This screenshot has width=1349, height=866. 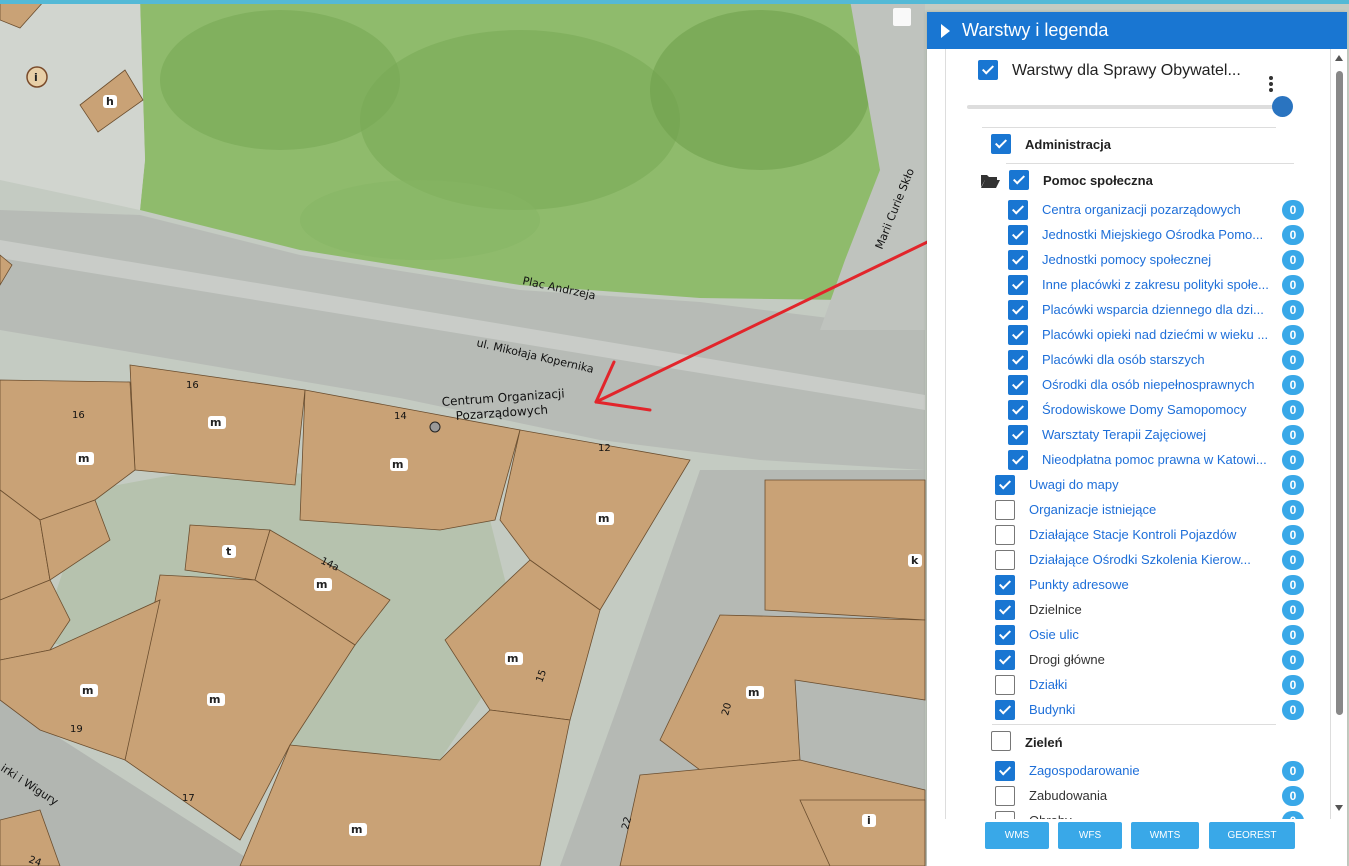 I want to click on layer-row: Działające Ośrodki Szkolenia Kierow... 0, so click(x=1138, y=560).